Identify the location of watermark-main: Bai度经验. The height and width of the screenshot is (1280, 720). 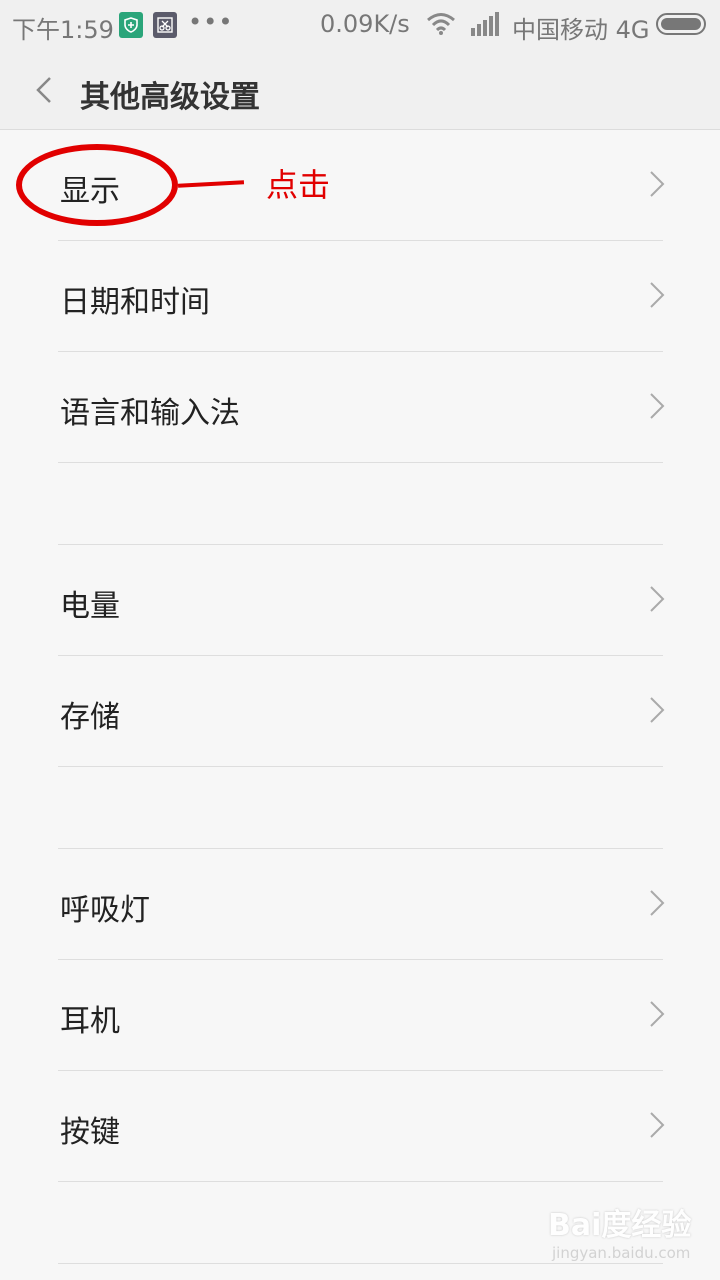
(620, 1225).